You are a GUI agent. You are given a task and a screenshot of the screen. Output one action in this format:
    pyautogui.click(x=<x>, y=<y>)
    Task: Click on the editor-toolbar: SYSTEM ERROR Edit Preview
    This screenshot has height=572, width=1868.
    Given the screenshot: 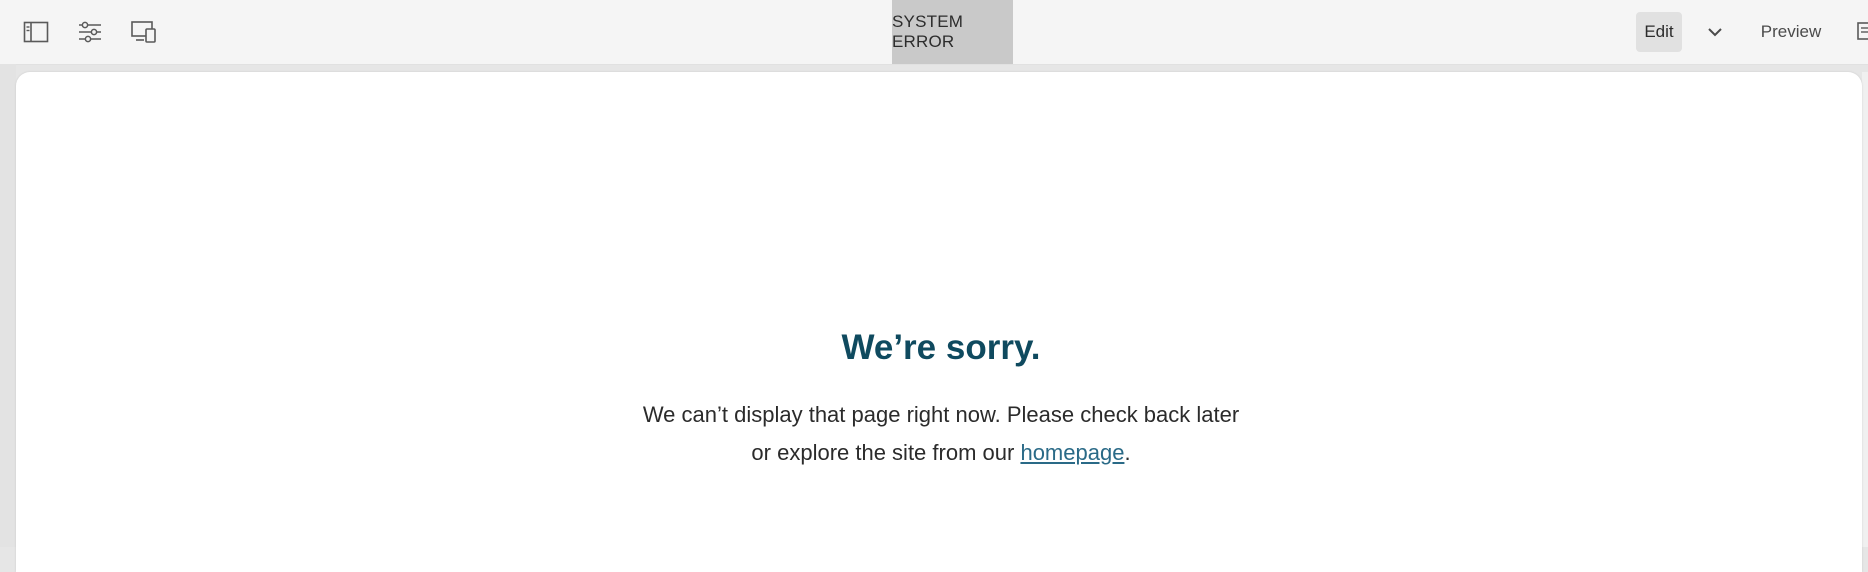 What is the action you would take?
    pyautogui.click(x=934, y=32)
    